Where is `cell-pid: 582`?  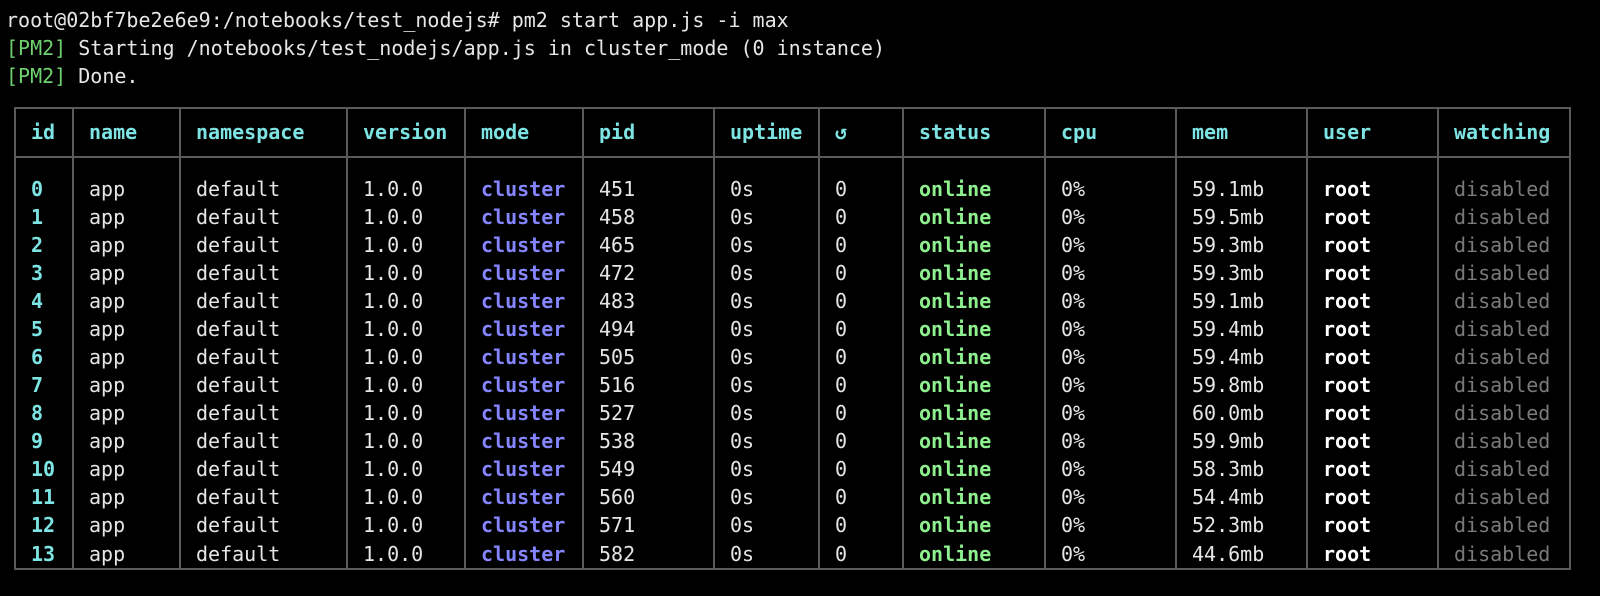
cell-pid: 582 is located at coordinates (648, 554).